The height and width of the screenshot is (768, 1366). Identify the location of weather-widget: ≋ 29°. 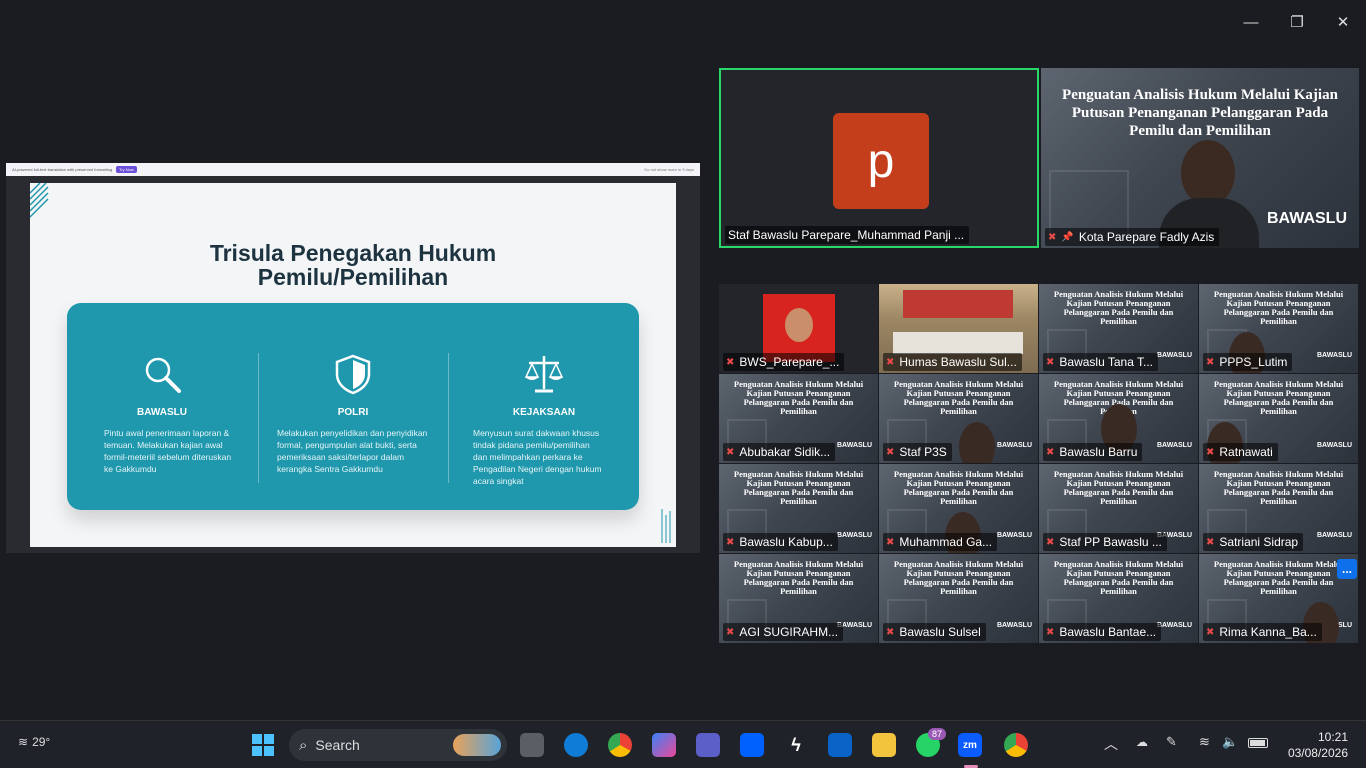
(34, 742).